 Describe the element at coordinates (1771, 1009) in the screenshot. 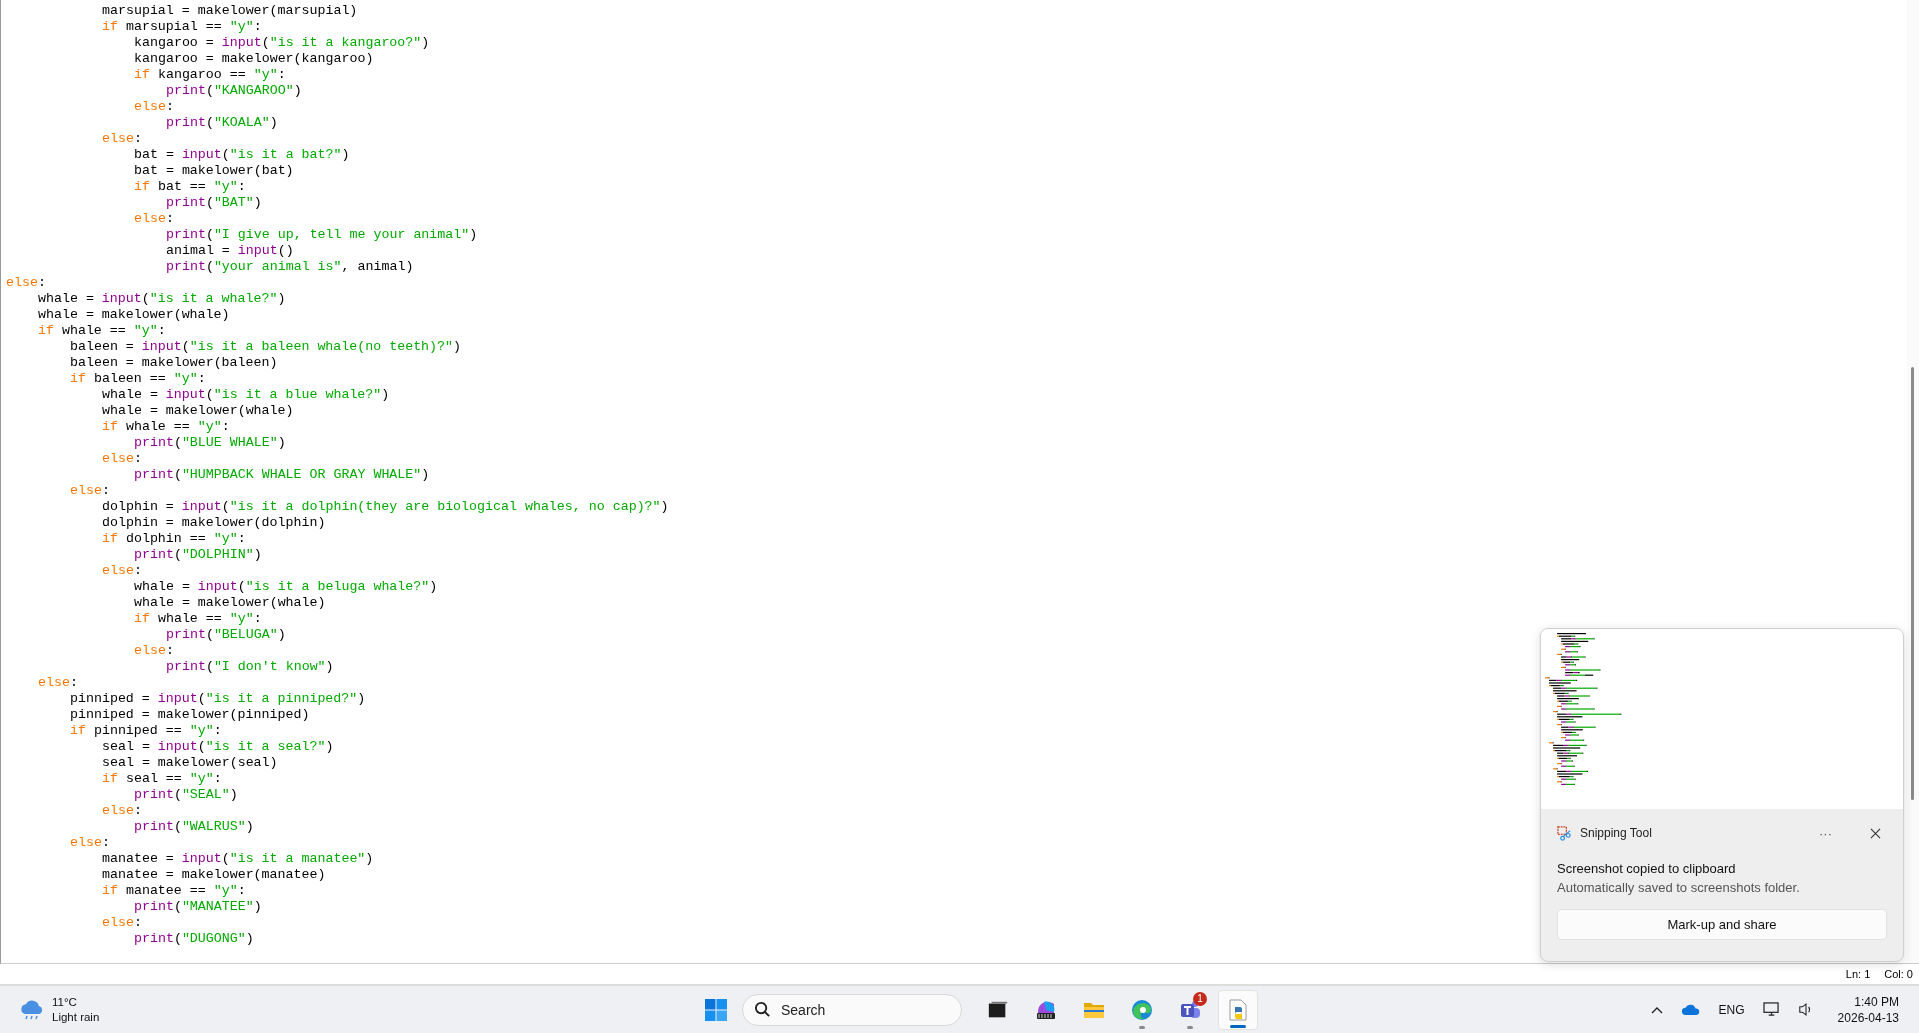

I see `monitor-icon` at that location.